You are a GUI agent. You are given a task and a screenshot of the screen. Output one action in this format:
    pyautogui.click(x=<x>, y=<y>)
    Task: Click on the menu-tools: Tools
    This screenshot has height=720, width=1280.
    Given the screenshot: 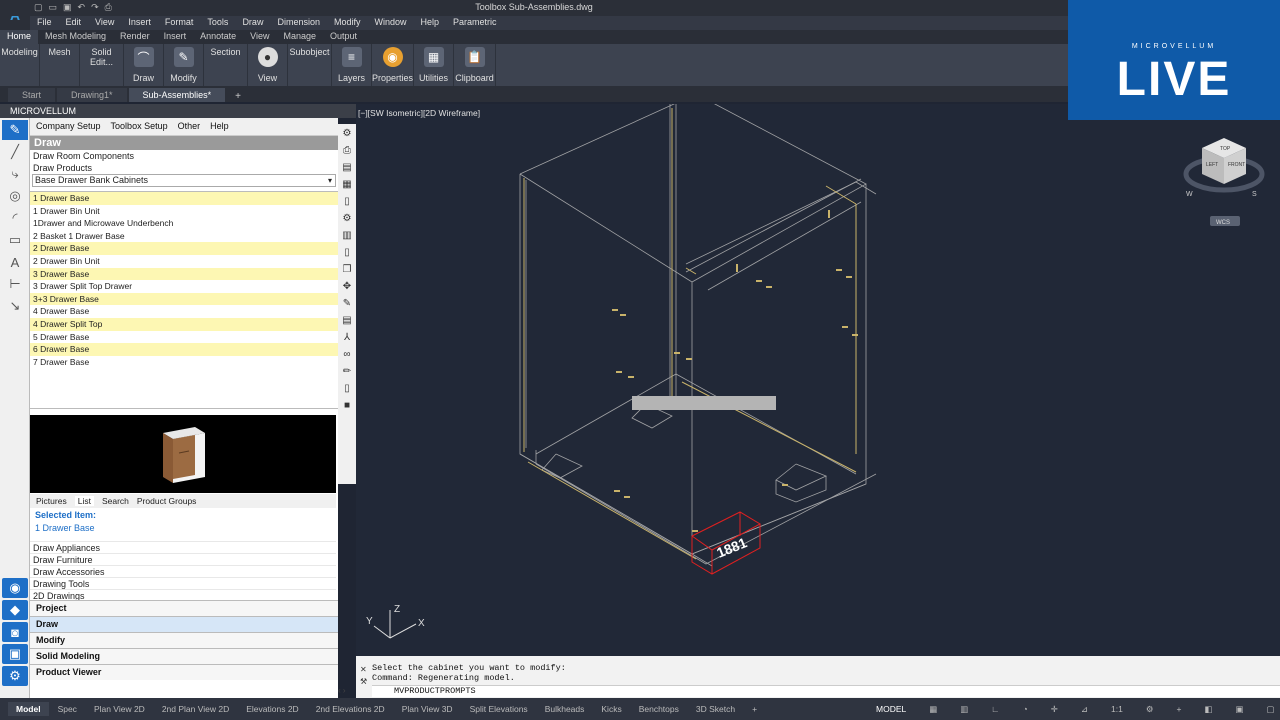 What is the action you would take?
    pyautogui.click(x=217, y=23)
    